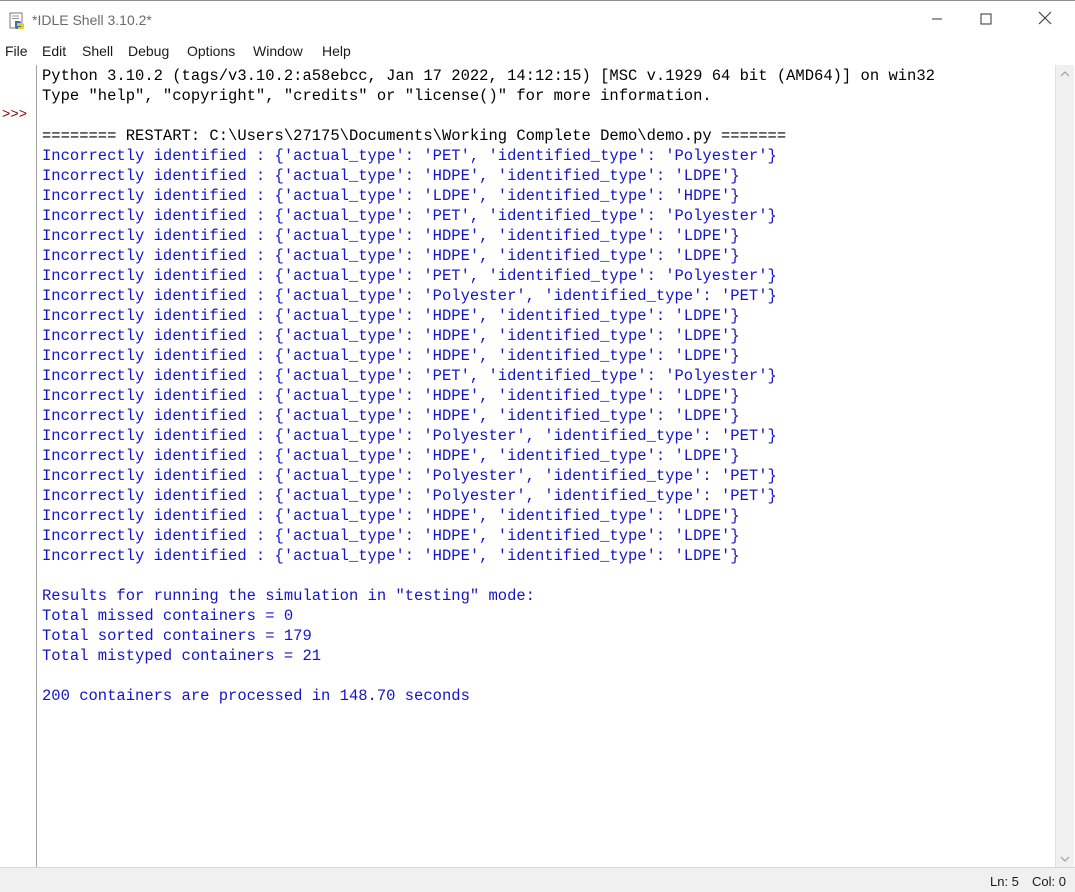  What do you see at coordinates (1004, 881) in the screenshot?
I see `line-number-indicator: Ln: 5` at bounding box center [1004, 881].